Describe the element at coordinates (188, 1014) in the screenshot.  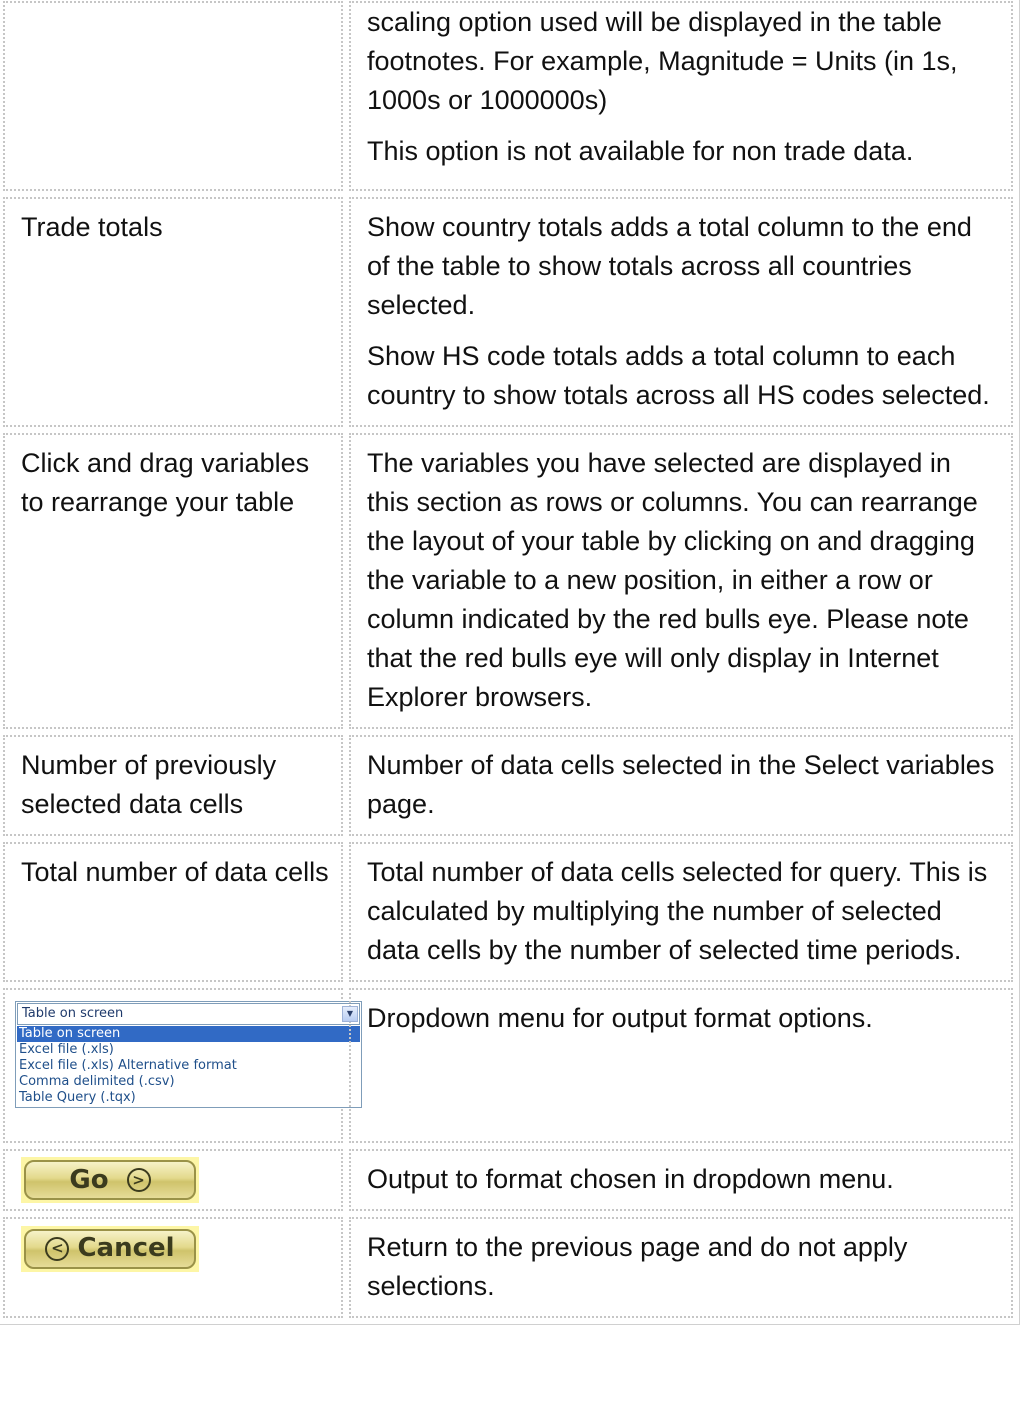
I see `output-format-select: Table on screen ▼` at that location.